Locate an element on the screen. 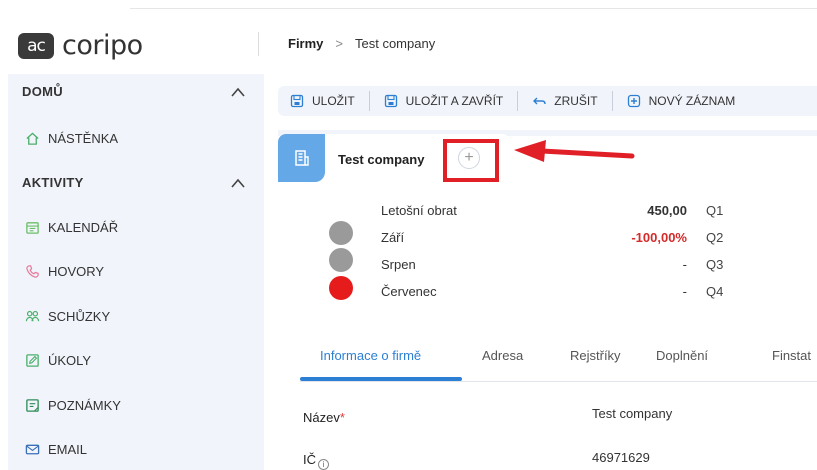 The height and width of the screenshot is (470, 817). sidebar-item-schuzky: SCHŮZKY is located at coordinates (67, 316).